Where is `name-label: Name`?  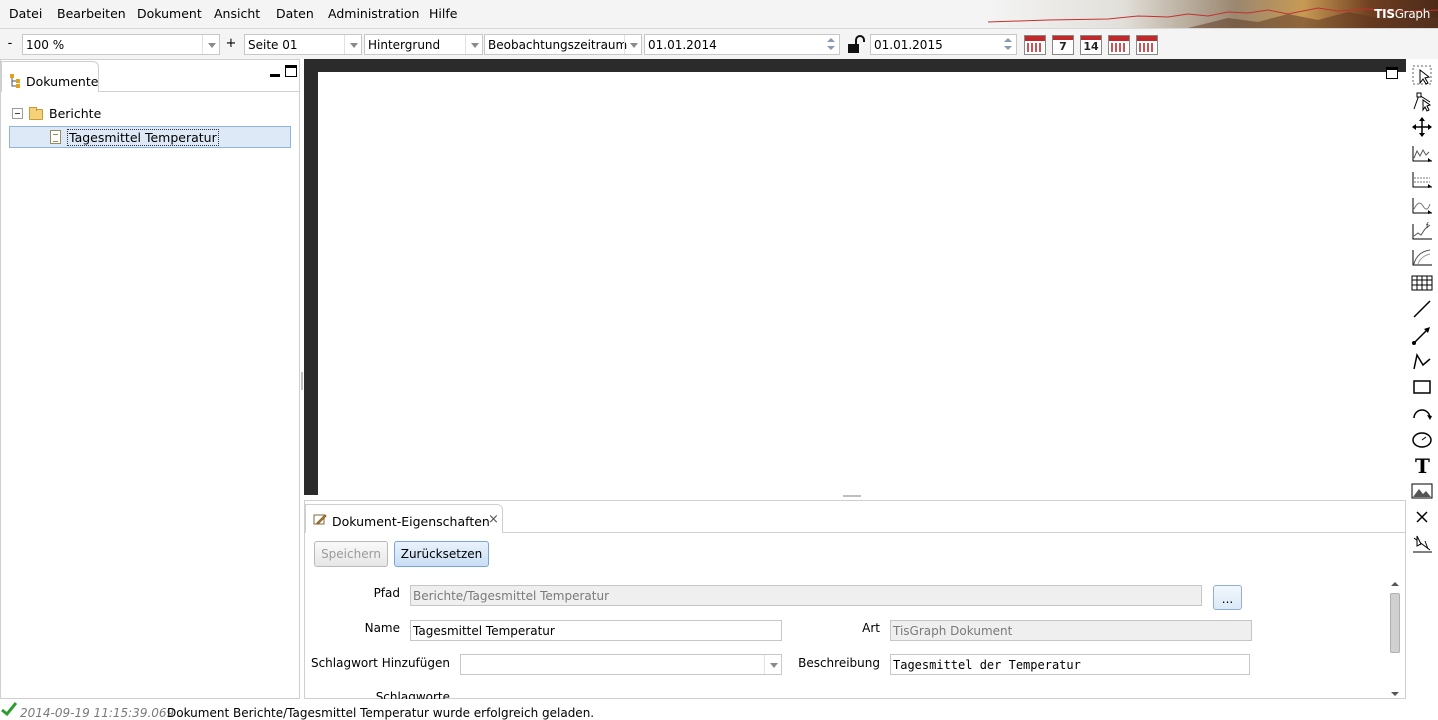
name-label: Name is located at coordinates (382, 628).